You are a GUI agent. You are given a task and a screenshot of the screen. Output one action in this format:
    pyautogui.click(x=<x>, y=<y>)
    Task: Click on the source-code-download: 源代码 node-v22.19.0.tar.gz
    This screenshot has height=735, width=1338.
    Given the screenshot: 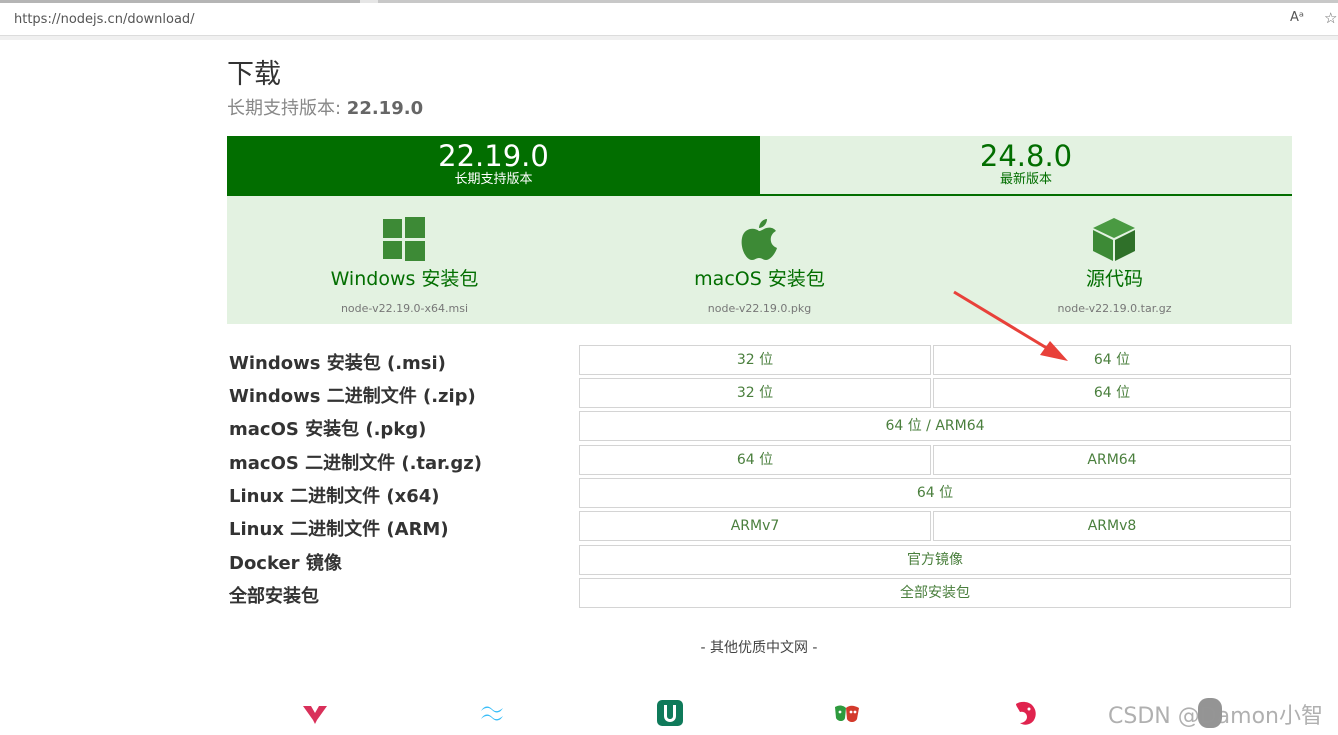 What is the action you would take?
    pyautogui.click(x=1114, y=260)
    